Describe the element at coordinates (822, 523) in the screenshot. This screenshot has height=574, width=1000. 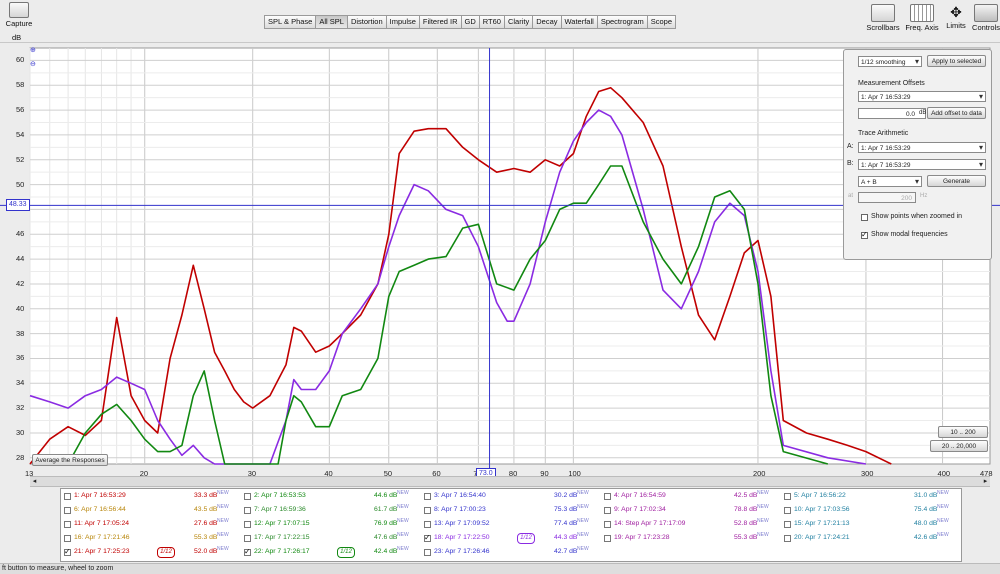
I see `legend-measurement-name: 15: Apr 7 17:21:13` at that location.